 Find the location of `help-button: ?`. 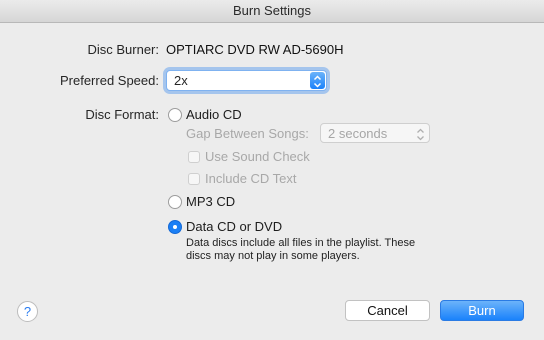

help-button: ? is located at coordinates (27, 311).